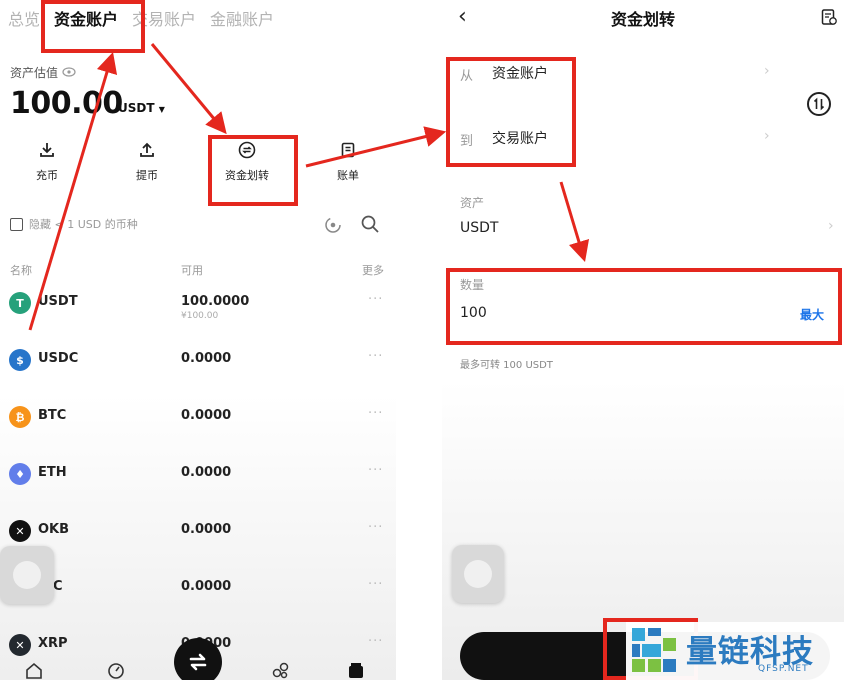  I want to click on asset-row: T USDT 100.0000 ¥100.00 ···, so click(198, 304).